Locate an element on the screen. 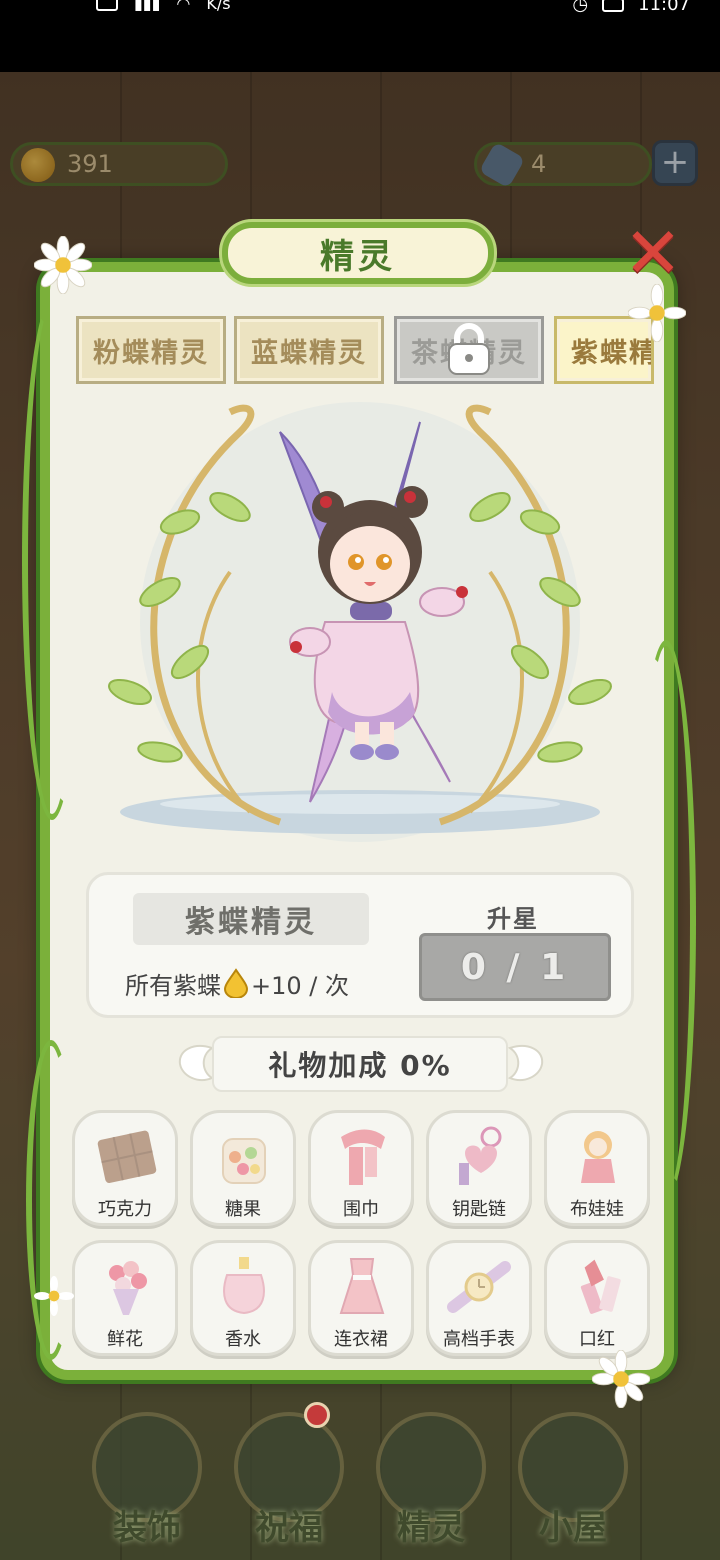 The width and height of the screenshot is (720, 1560). upgrade-star-button: 0 / 1 is located at coordinates (515, 967).